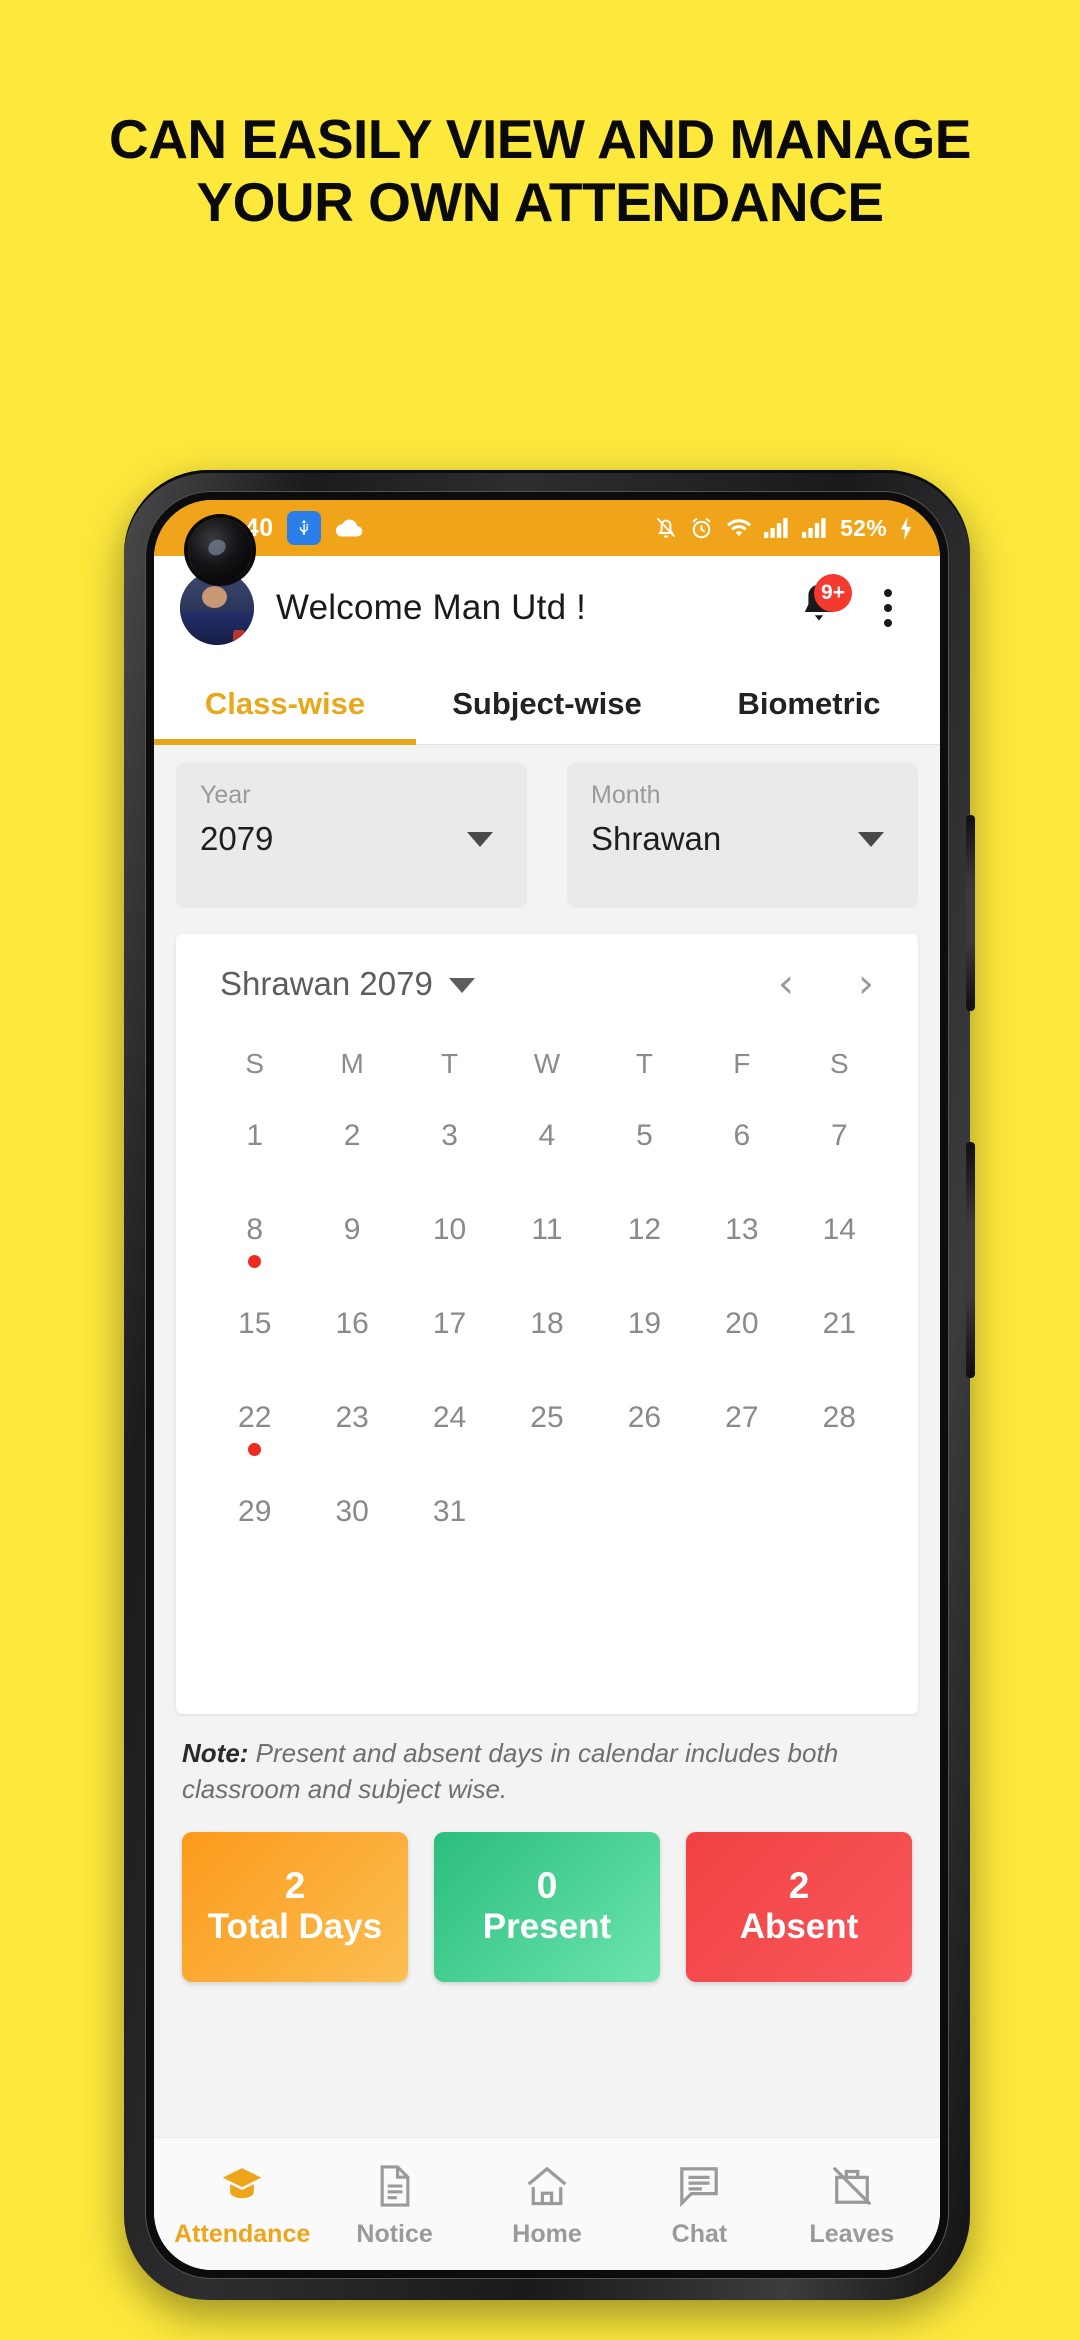 The image size is (1080, 2340). What do you see at coordinates (352, 1417) in the screenshot?
I see `calendar-day-number: 23` at bounding box center [352, 1417].